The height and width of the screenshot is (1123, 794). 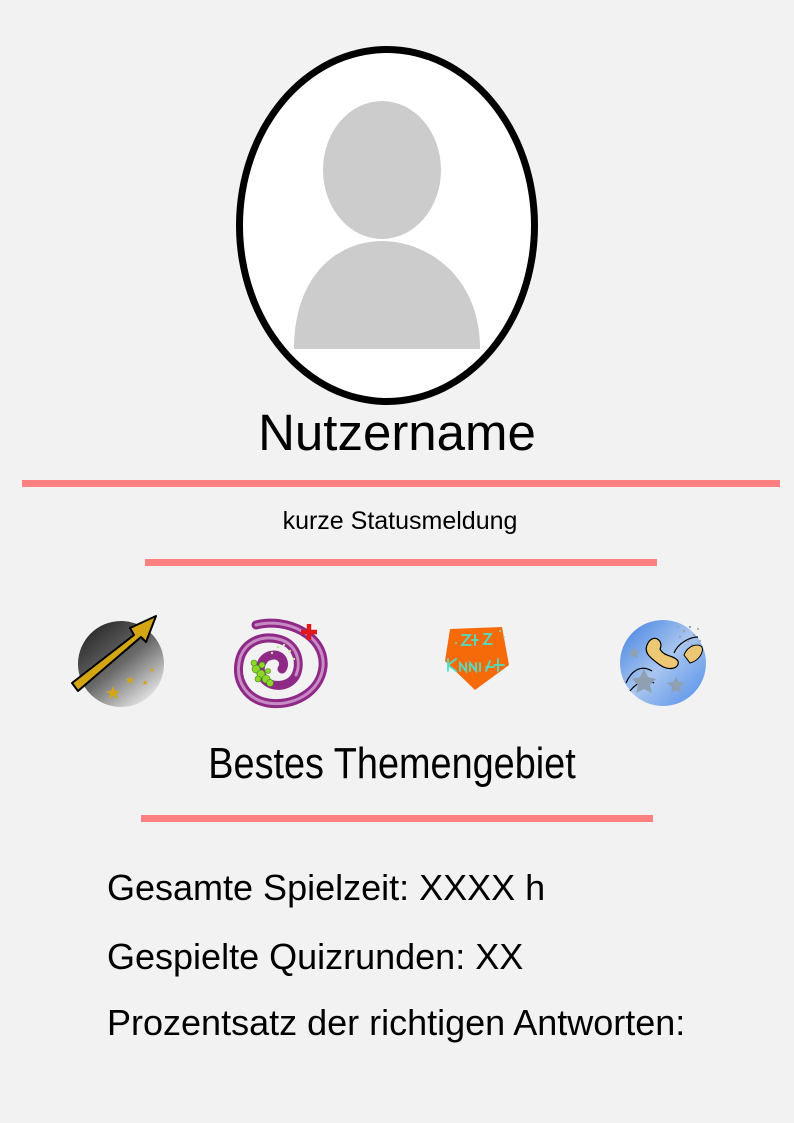 I want to click on badge-spiral, so click(x=281, y=665).